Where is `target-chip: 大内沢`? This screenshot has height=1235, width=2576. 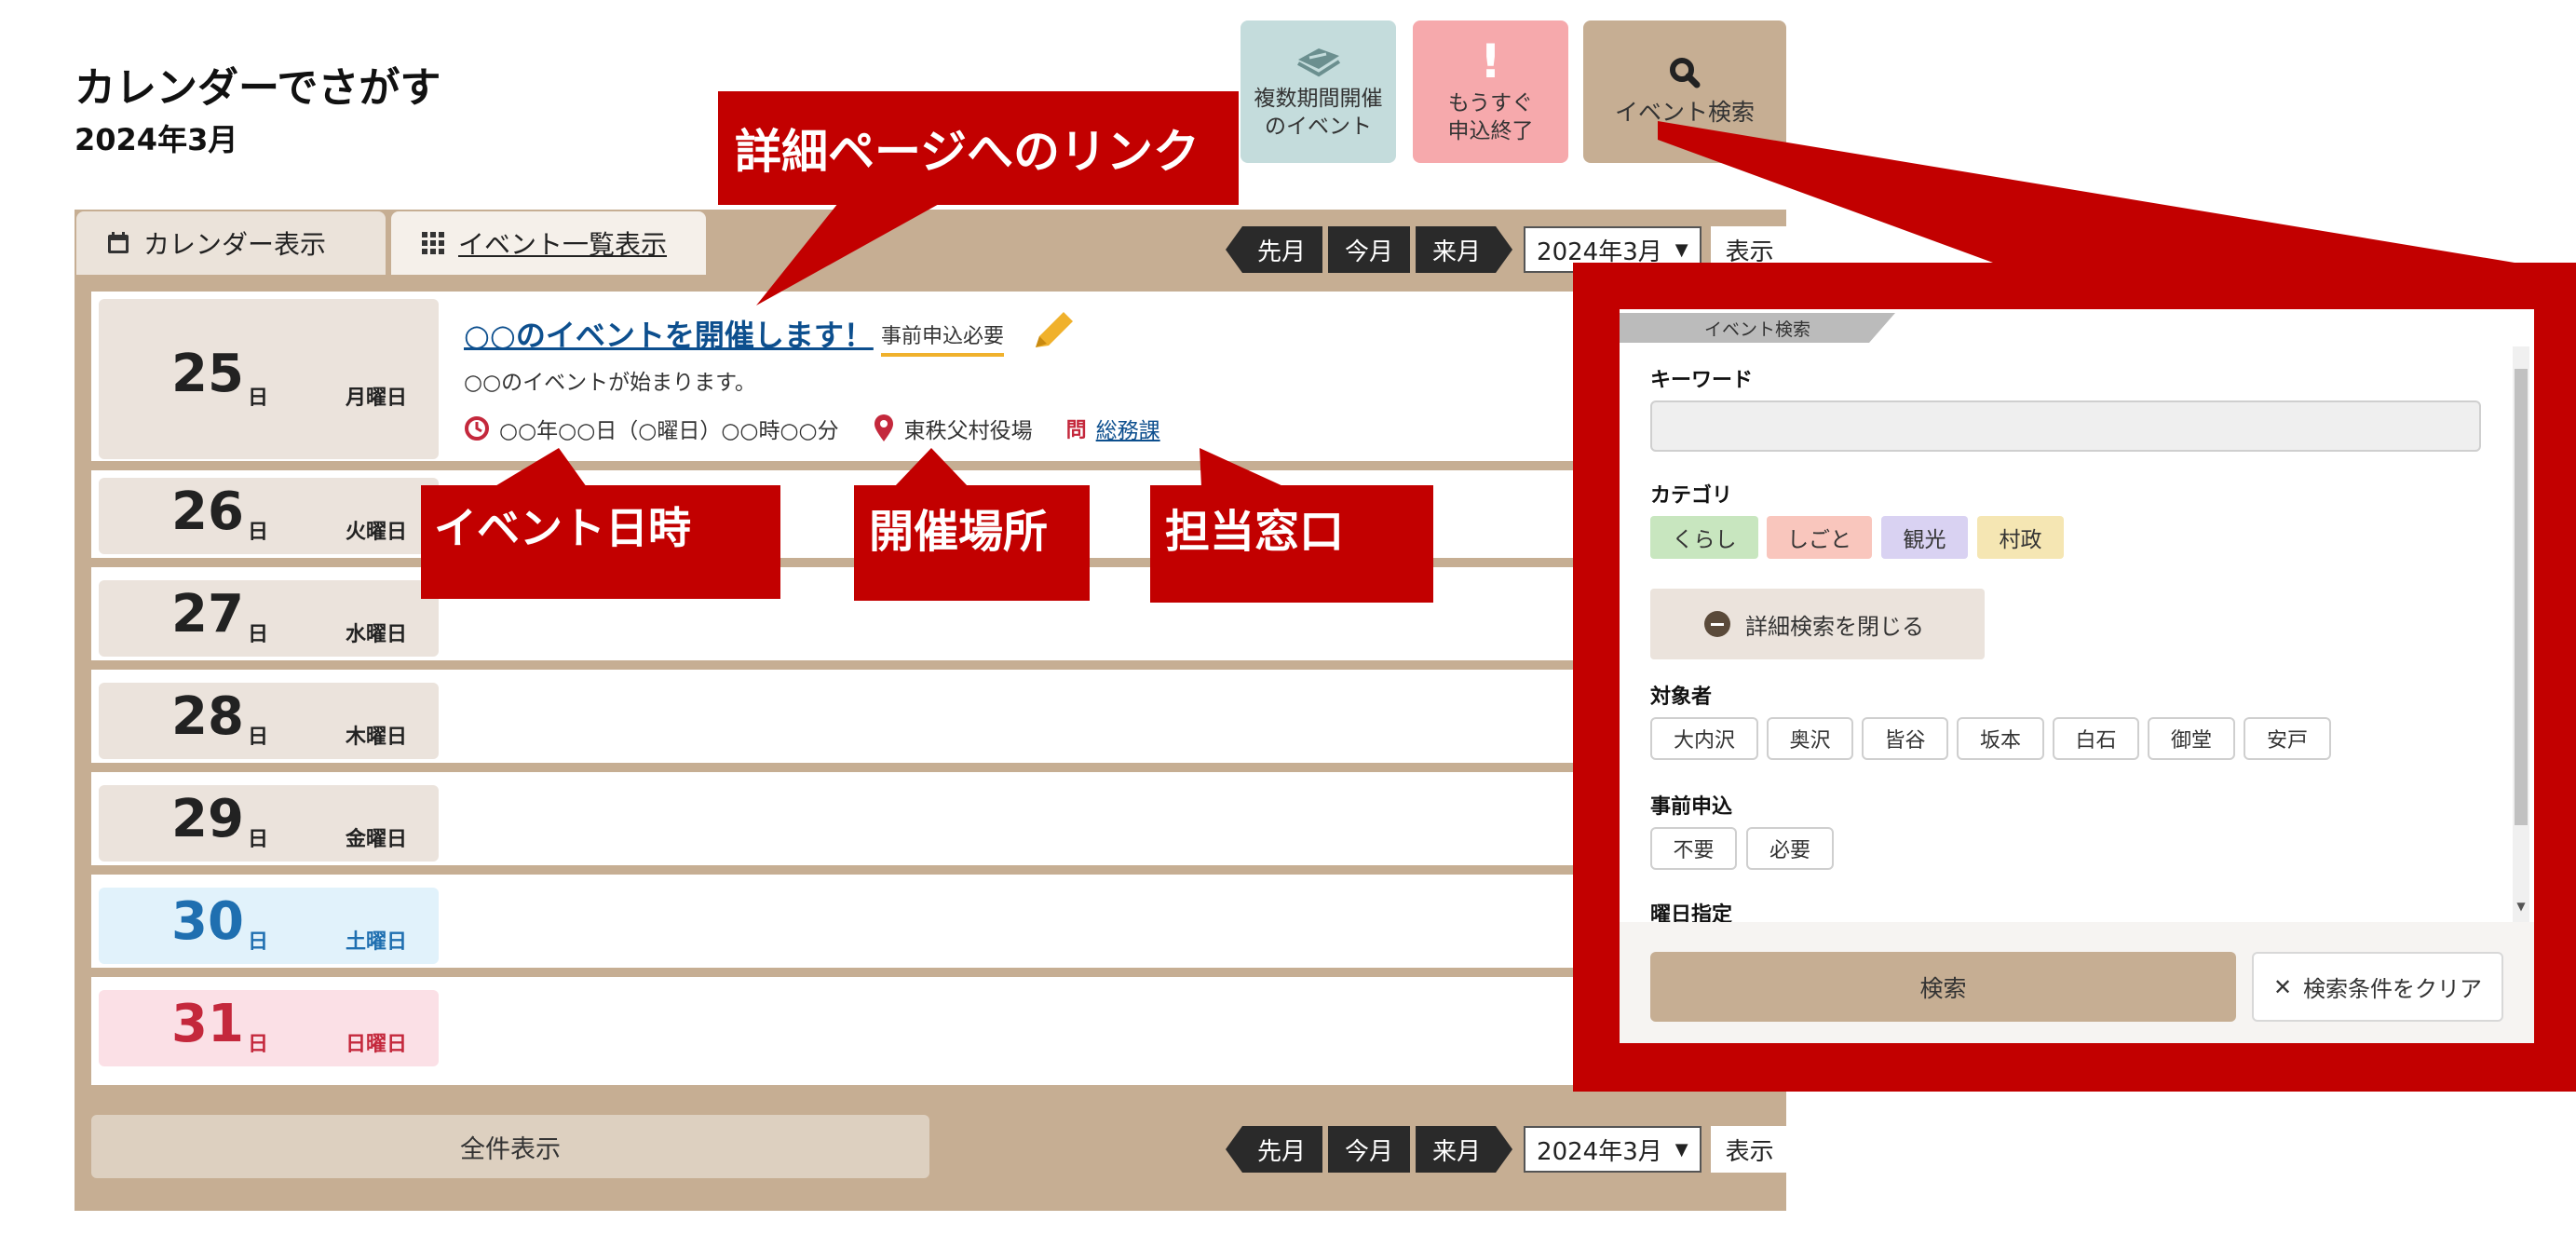 target-chip: 大内沢 is located at coordinates (1704, 738).